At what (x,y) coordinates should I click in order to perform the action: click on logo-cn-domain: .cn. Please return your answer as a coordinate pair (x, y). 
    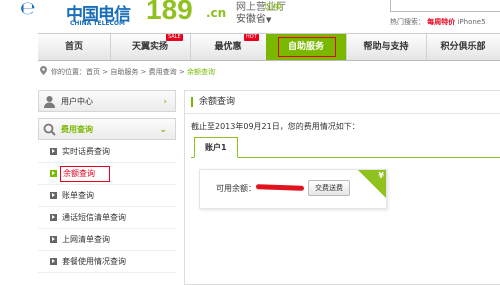
    Looking at the image, I should click on (216, 13).